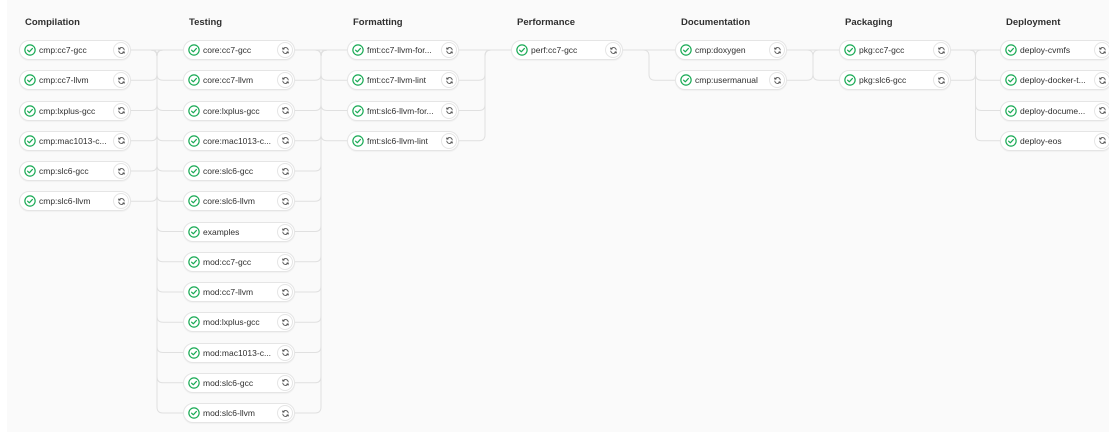  I want to click on job-name: cmp:lxplus-gcc, so click(79, 111).